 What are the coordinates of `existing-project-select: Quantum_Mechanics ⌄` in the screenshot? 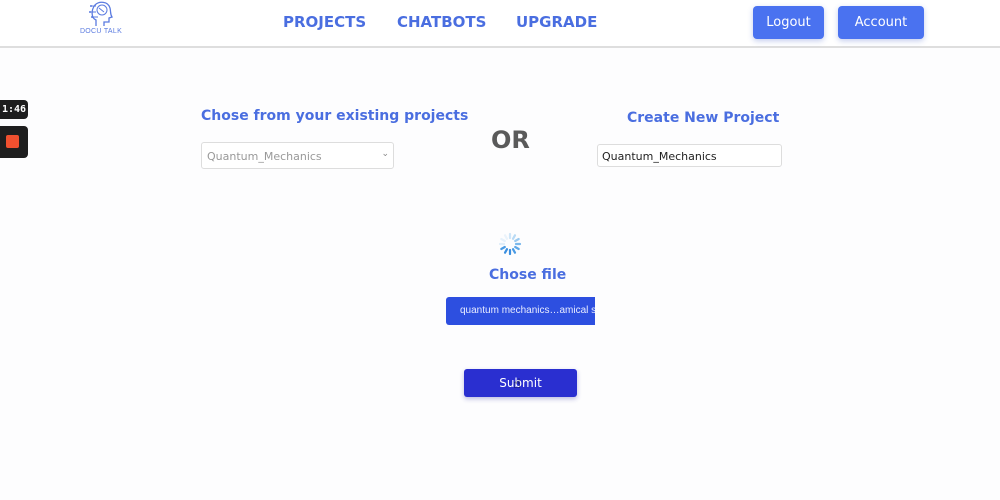 It's located at (297, 155).